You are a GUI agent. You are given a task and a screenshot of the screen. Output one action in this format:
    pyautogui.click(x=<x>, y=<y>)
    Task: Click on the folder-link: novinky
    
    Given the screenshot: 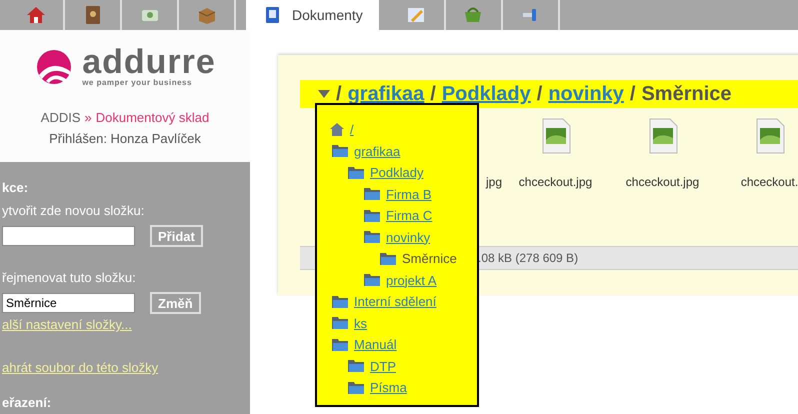 What is the action you would take?
    pyautogui.click(x=408, y=237)
    